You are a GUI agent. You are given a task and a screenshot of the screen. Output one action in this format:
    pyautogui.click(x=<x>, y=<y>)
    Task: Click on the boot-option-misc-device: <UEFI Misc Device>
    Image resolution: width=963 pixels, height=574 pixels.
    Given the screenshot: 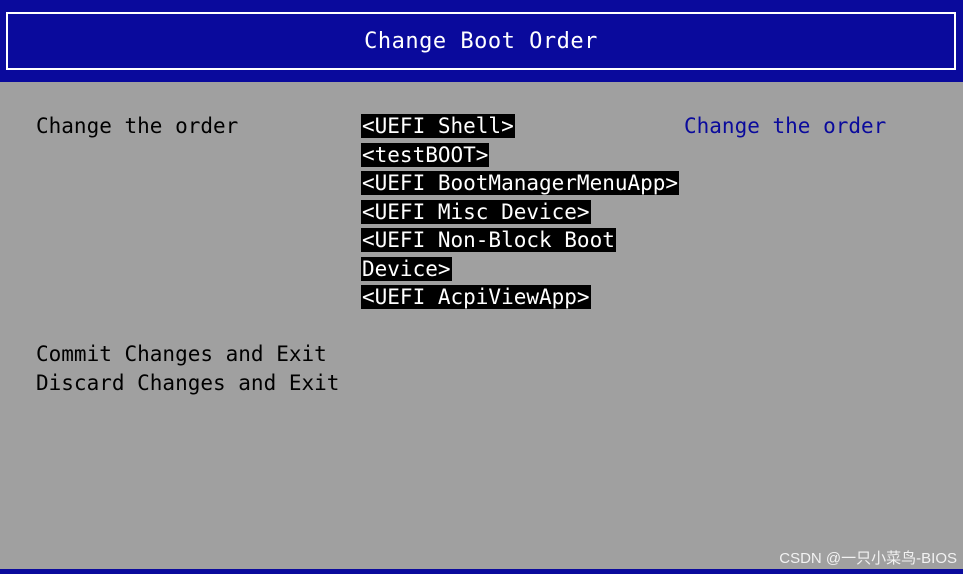 What is the action you would take?
    pyautogui.click(x=520, y=212)
    